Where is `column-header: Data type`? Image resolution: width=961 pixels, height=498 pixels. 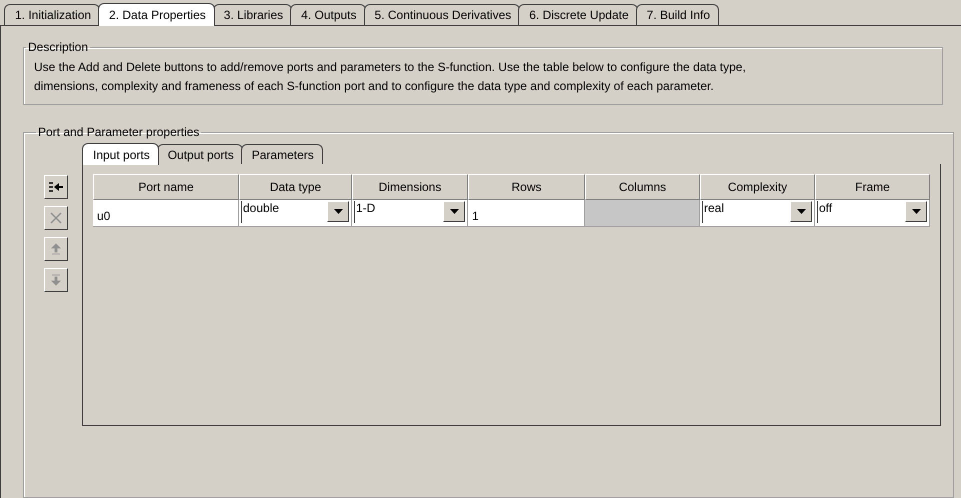
column-header: Data type is located at coordinates (295, 187).